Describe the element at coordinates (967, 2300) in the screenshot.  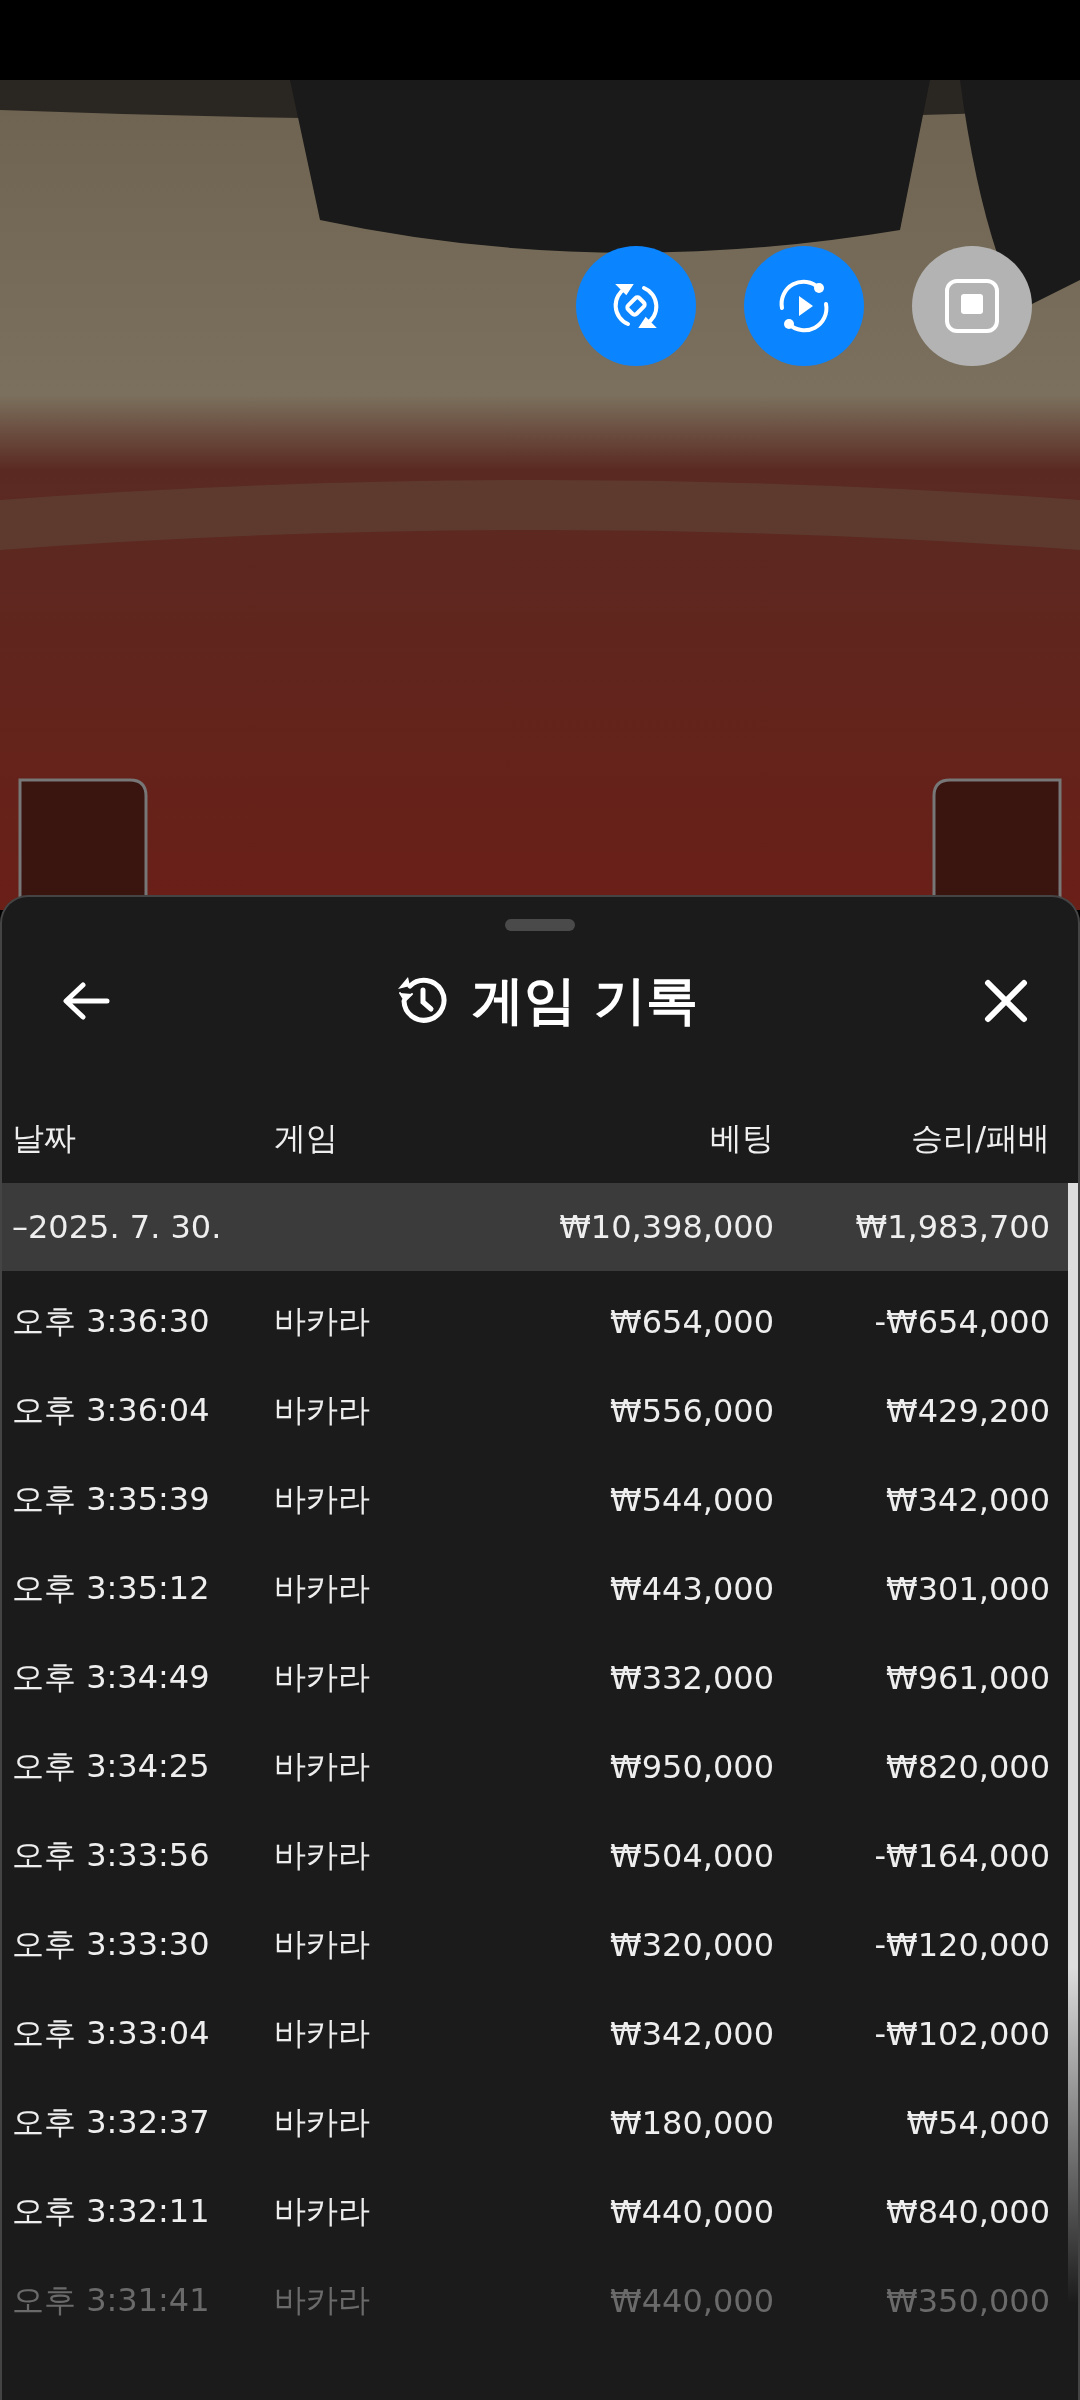
I see `result-cell-text: ₩350,000` at that location.